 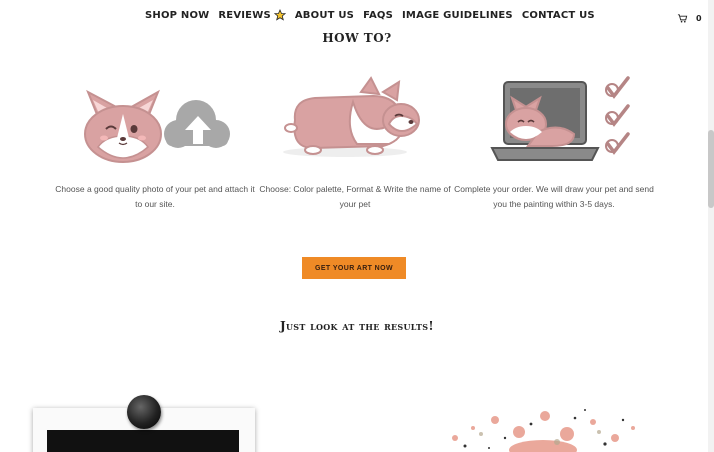 I want to click on result-photo, so click(x=143, y=441).